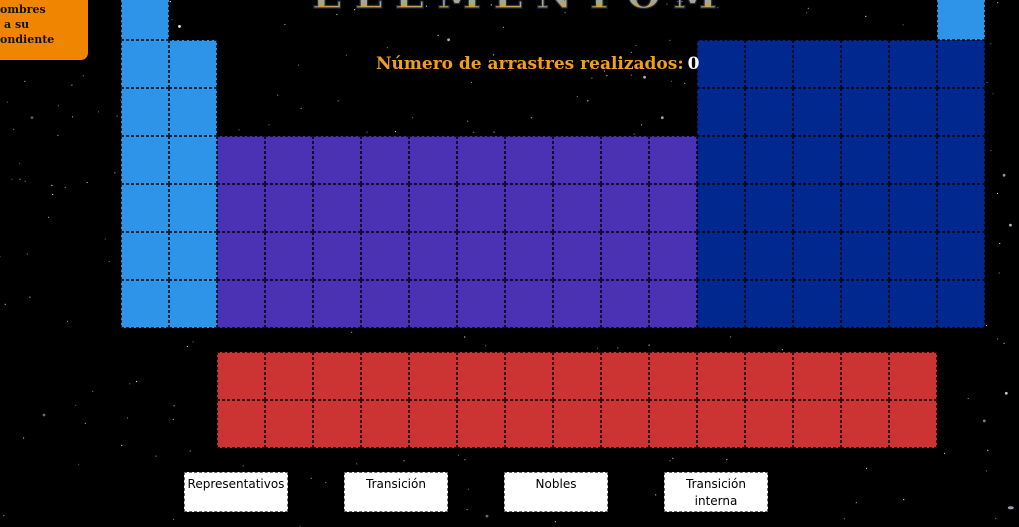 This screenshot has height=527, width=1019. What do you see at coordinates (716, 492) in the screenshot?
I see `dropzone-transicion-interna: Transición interna` at bounding box center [716, 492].